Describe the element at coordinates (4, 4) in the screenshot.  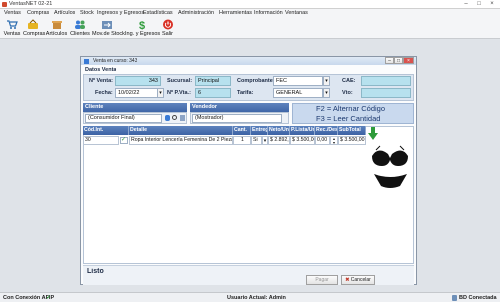
I see `app-logo-icon` at that location.